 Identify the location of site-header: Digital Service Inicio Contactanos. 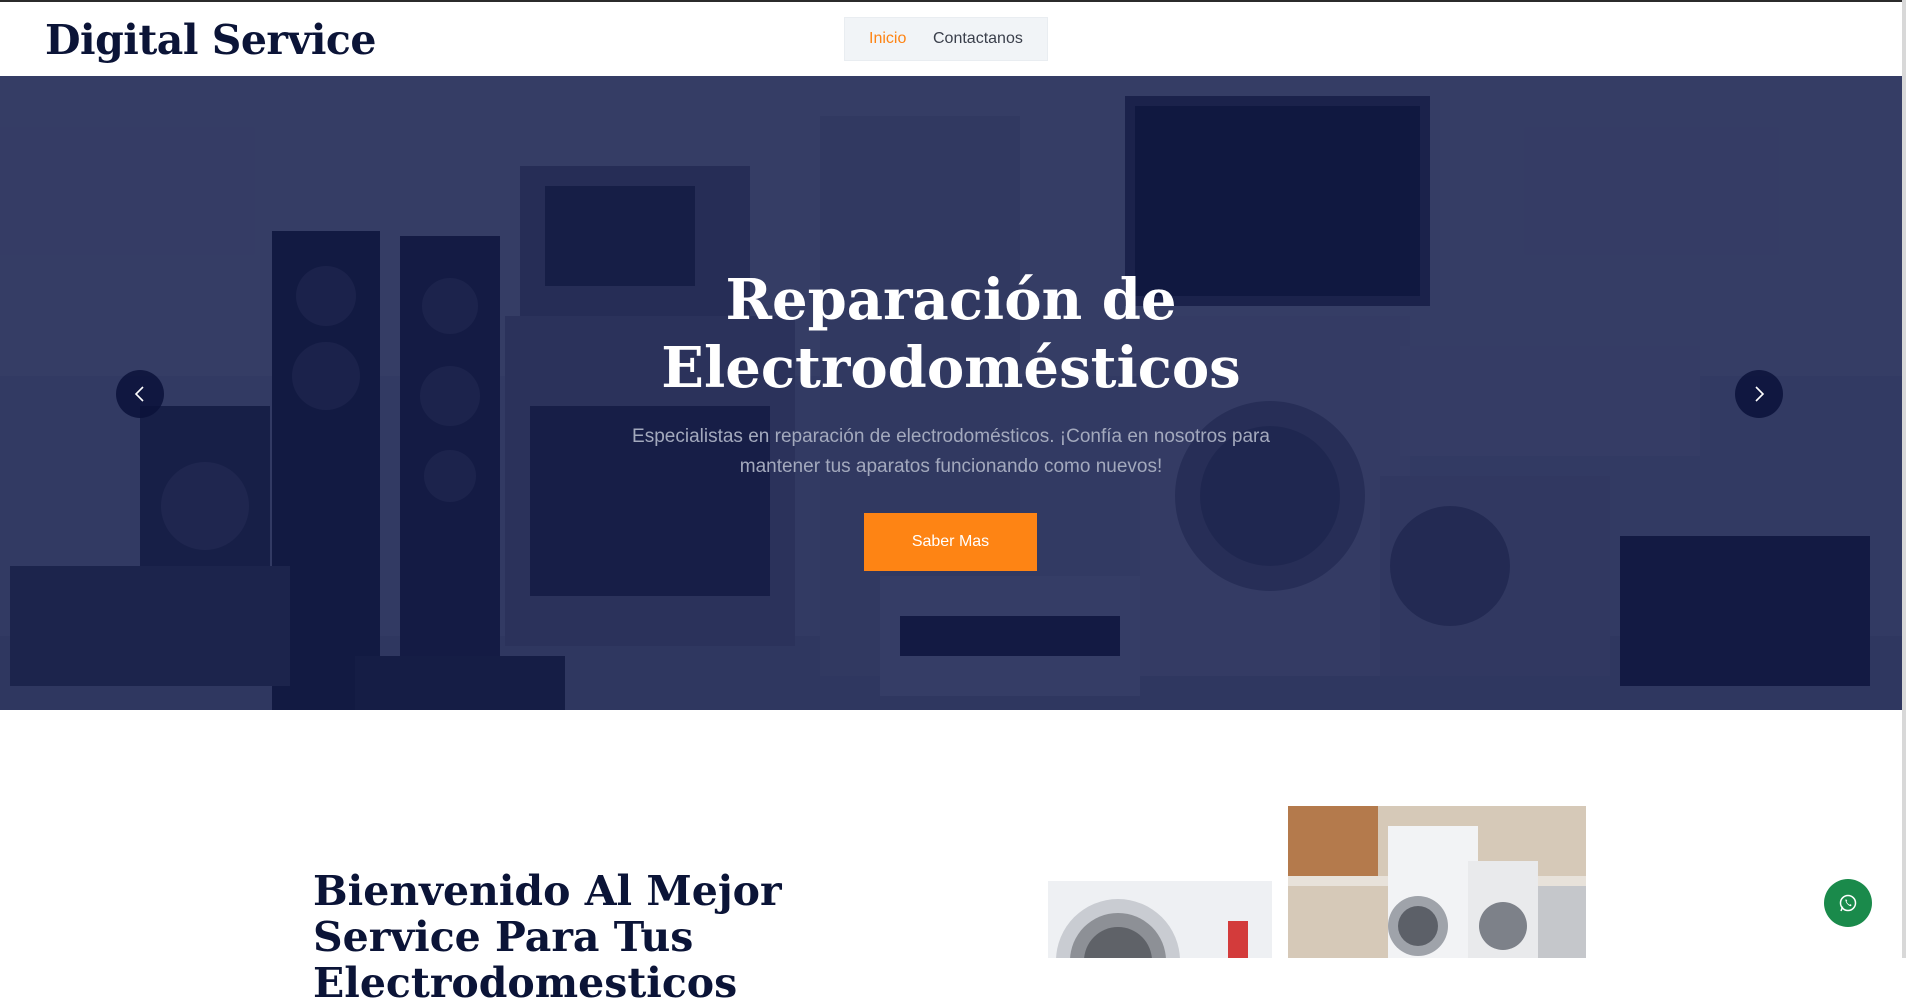
(953, 39).